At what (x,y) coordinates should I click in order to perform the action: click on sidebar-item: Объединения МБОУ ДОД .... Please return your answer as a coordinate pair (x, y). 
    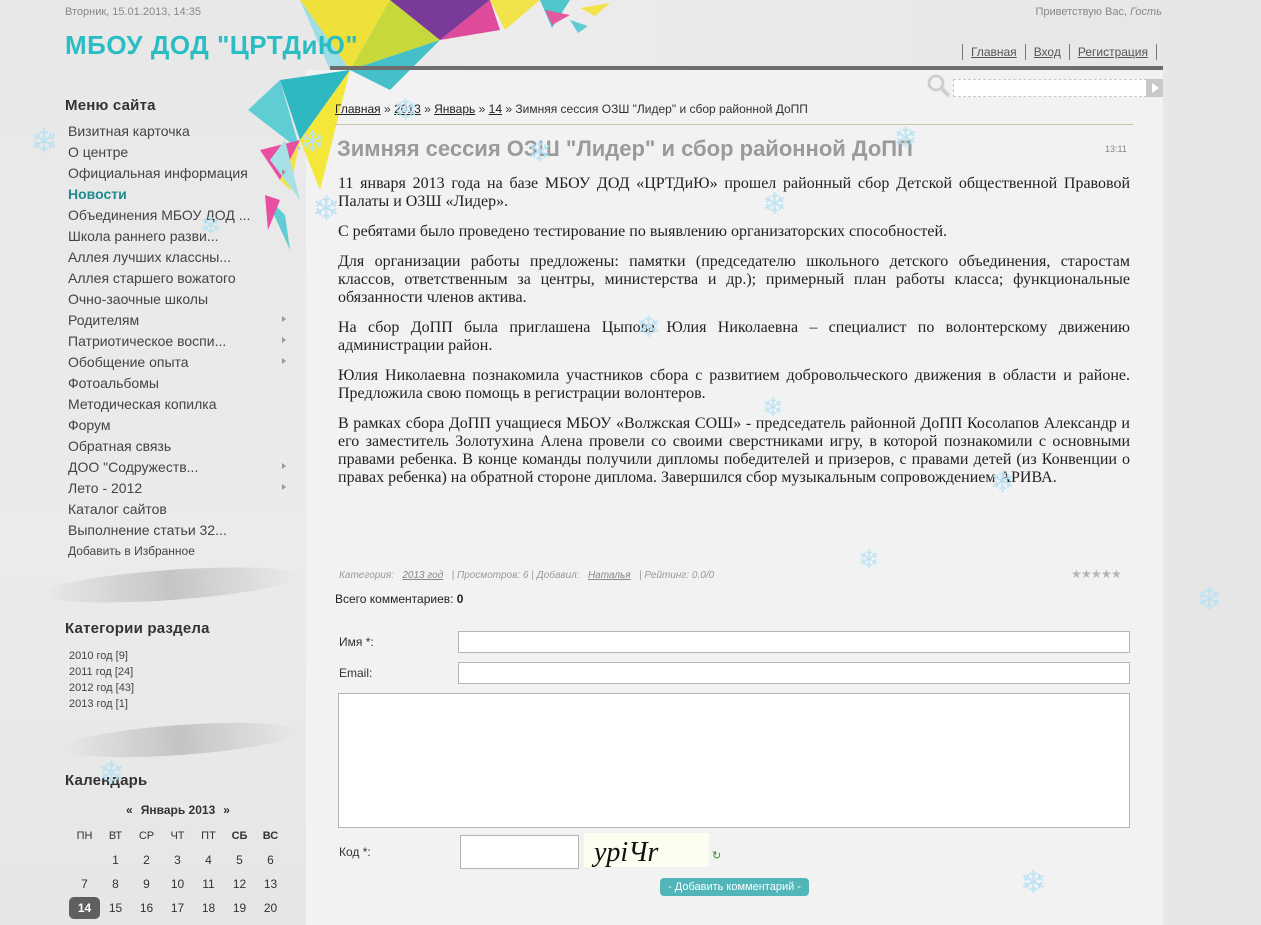
    Looking at the image, I should click on (179, 215).